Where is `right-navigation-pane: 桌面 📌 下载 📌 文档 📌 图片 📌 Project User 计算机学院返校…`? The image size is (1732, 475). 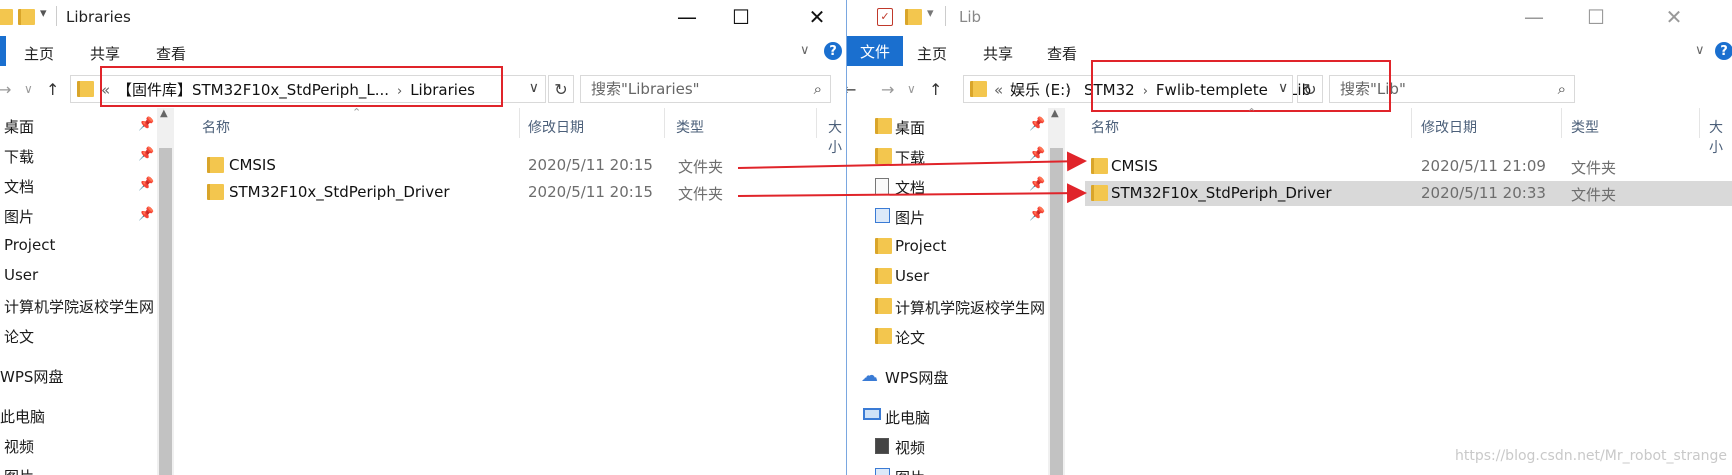 right-navigation-pane: 桌面 📌 下载 📌 文档 📌 图片 📌 Project User 计算机学院返校… is located at coordinates (947, 291).